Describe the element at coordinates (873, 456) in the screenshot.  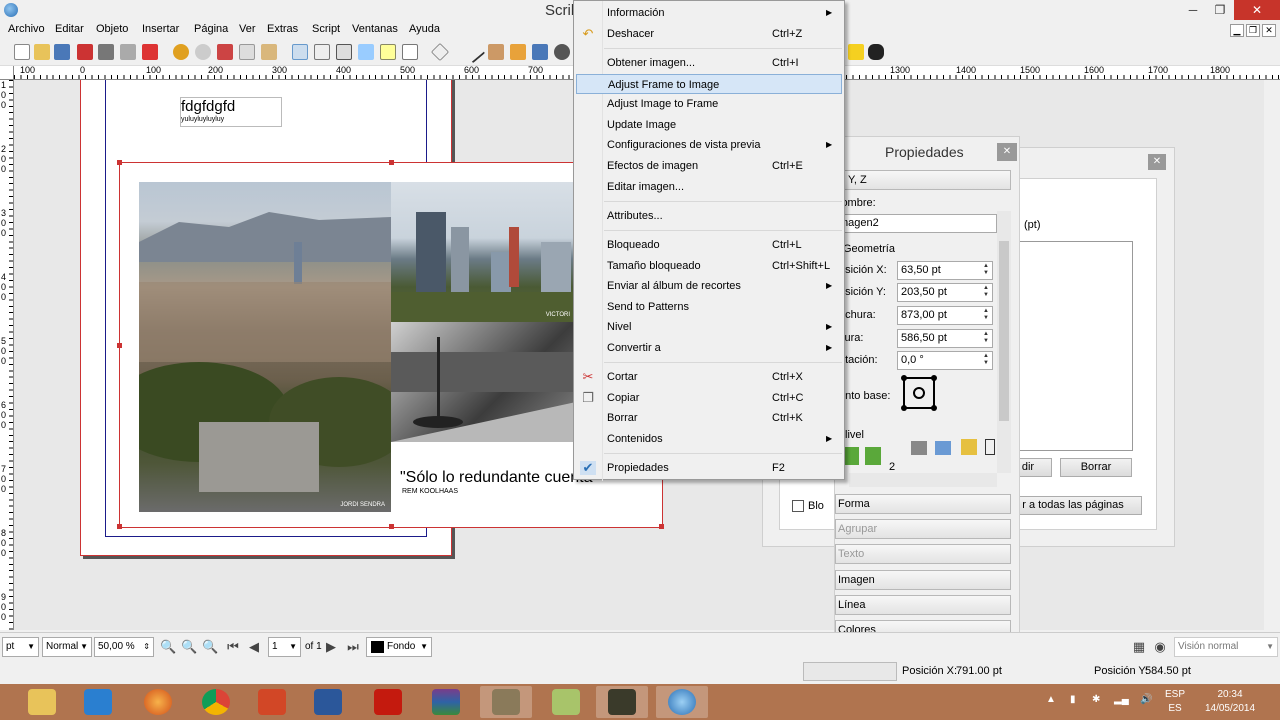
I see `level-top-icon` at that location.